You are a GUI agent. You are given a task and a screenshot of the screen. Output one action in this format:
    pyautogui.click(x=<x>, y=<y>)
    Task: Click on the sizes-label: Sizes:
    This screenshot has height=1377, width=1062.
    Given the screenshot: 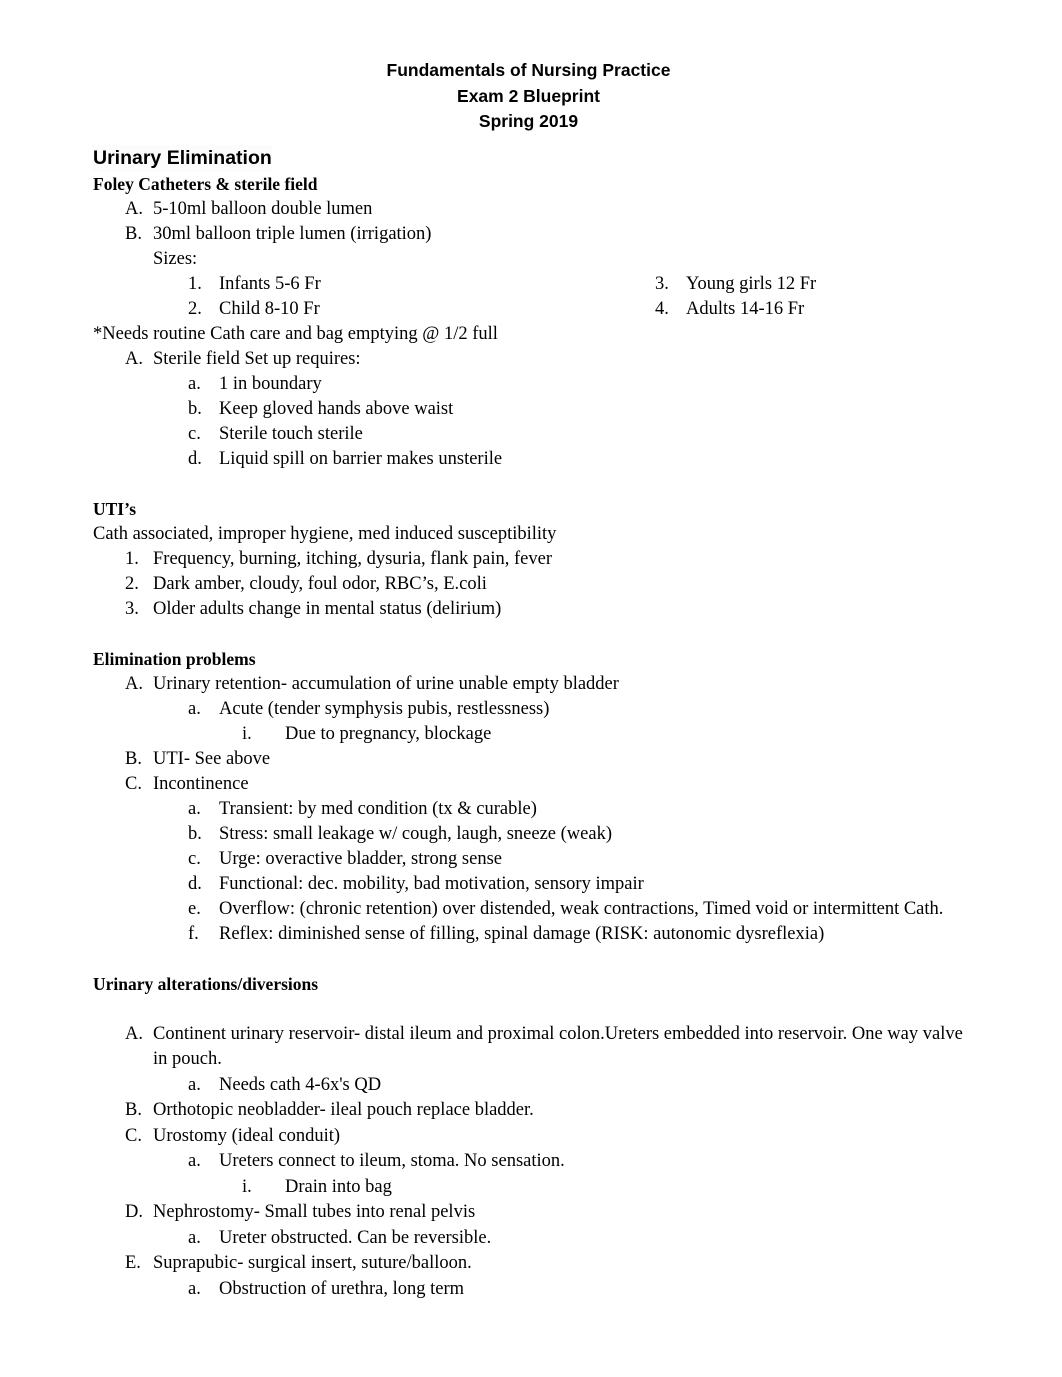 What is the action you would take?
    pyautogui.click(x=175, y=258)
    